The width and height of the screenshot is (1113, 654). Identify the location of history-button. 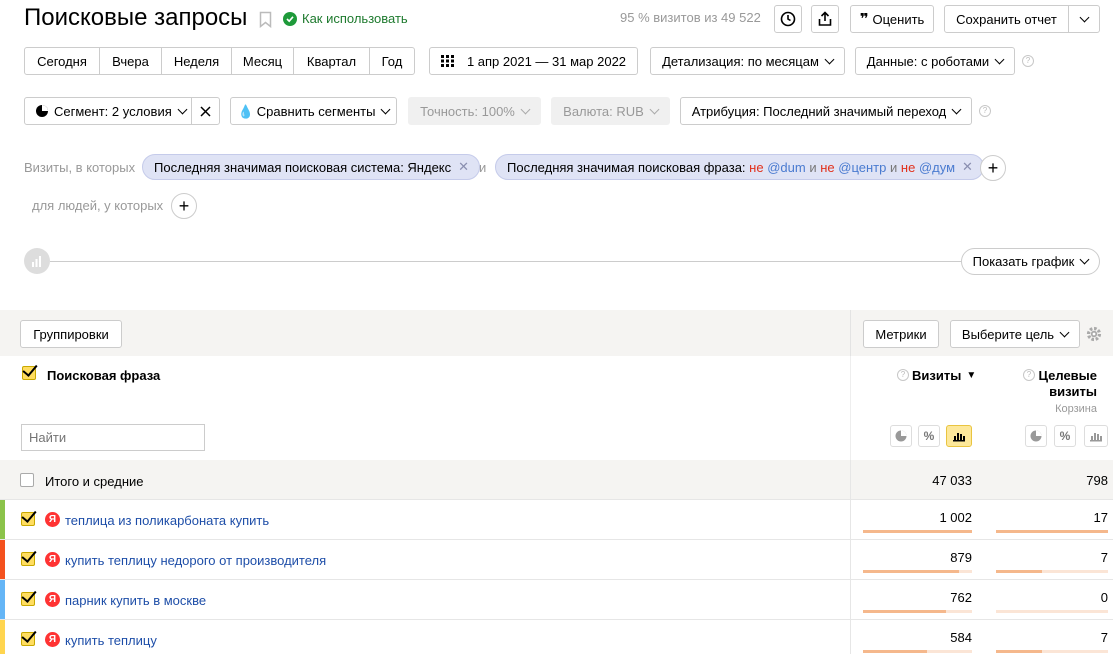
(788, 19).